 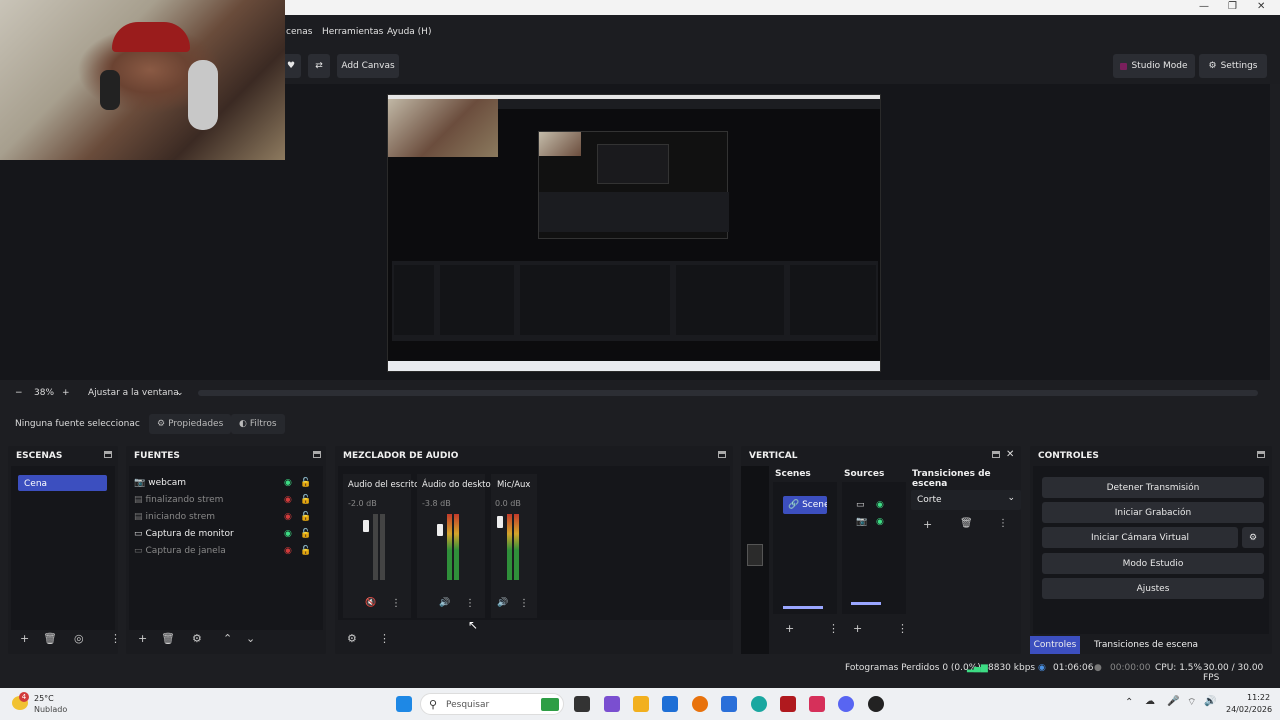 I want to click on discord-icon, so click(x=846, y=704).